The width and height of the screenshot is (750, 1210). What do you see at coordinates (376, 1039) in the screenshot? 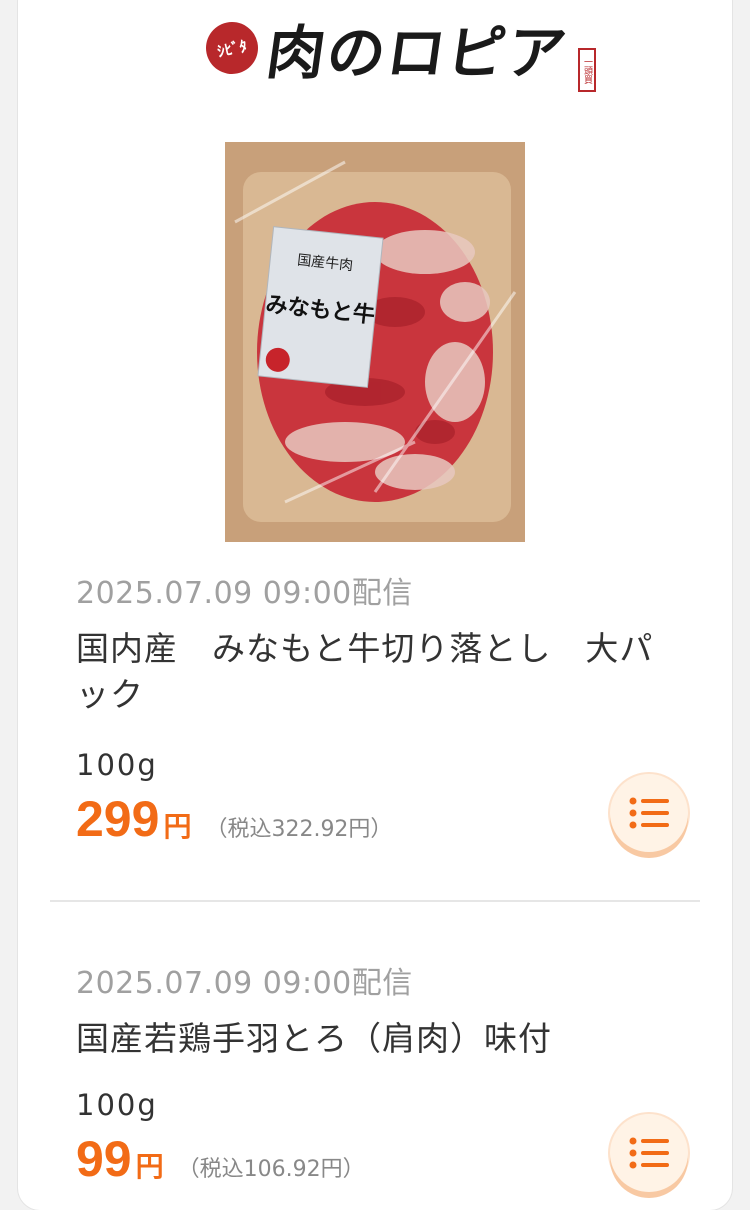
I see `product-name: 国産若鶏手羽とろ（肩肉）味付` at bounding box center [376, 1039].